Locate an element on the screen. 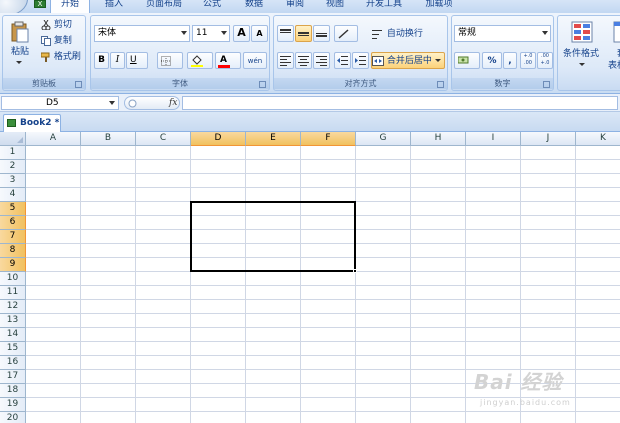  row-header-20: 20 is located at coordinates (13, 417).